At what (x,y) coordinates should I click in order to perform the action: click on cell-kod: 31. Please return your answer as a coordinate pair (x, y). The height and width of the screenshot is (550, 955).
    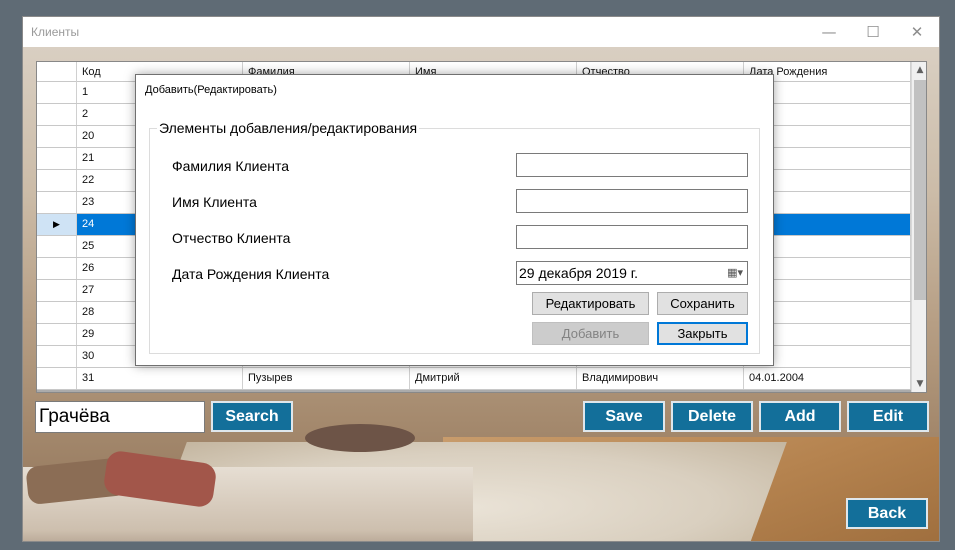
    Looking at the image, I should click on (160, 378).